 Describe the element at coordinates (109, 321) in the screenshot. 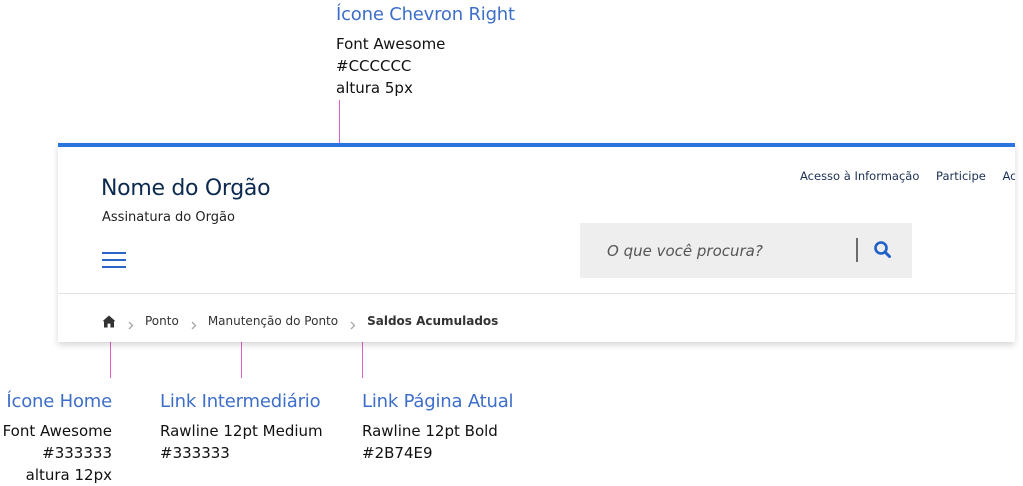

I see `home-icon` at that location.